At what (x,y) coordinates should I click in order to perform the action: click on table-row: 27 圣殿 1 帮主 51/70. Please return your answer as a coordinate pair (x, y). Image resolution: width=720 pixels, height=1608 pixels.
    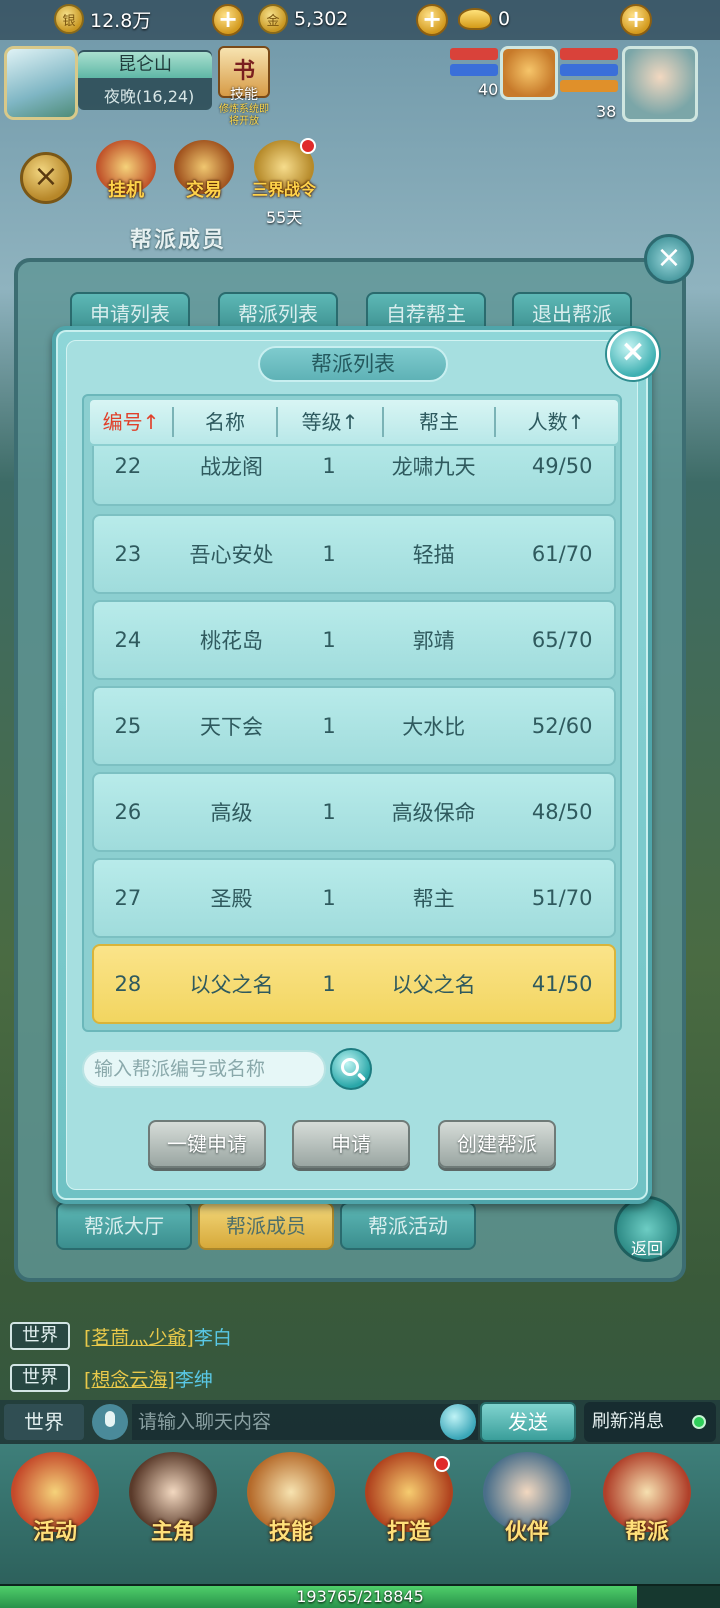
    Looking at the image, I should click on (354, 898).